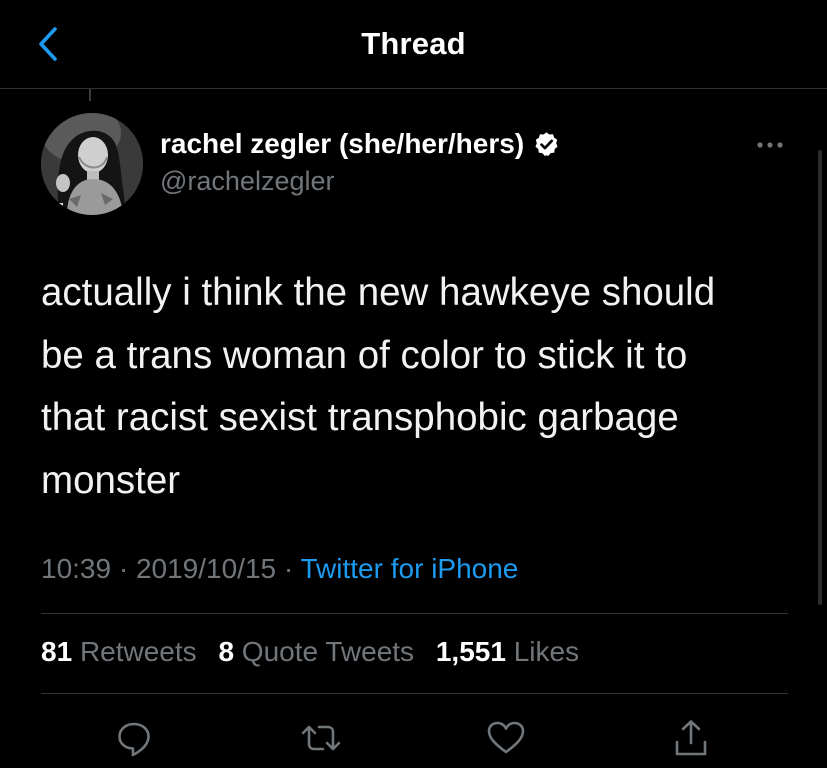 This screenshot has width=827, height=768. I want to click on share-button, so click(691, 743).